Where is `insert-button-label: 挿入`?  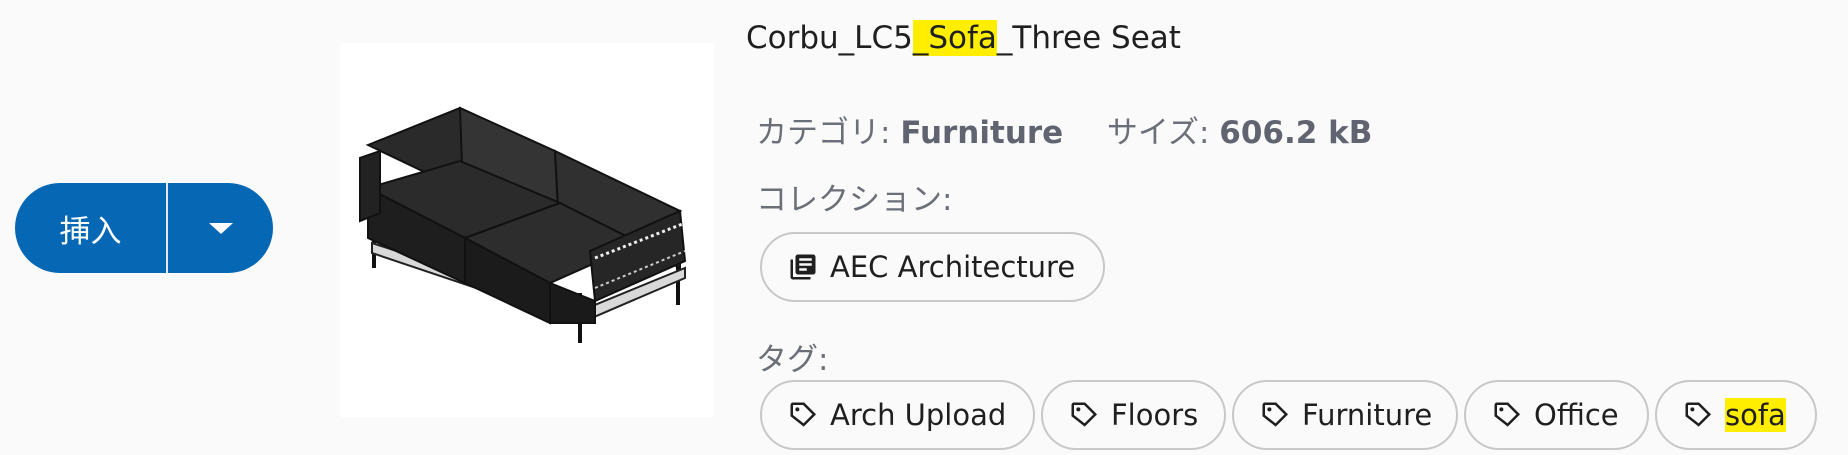
insert-button-label: 挿入 is located at coordinates (90, 231).